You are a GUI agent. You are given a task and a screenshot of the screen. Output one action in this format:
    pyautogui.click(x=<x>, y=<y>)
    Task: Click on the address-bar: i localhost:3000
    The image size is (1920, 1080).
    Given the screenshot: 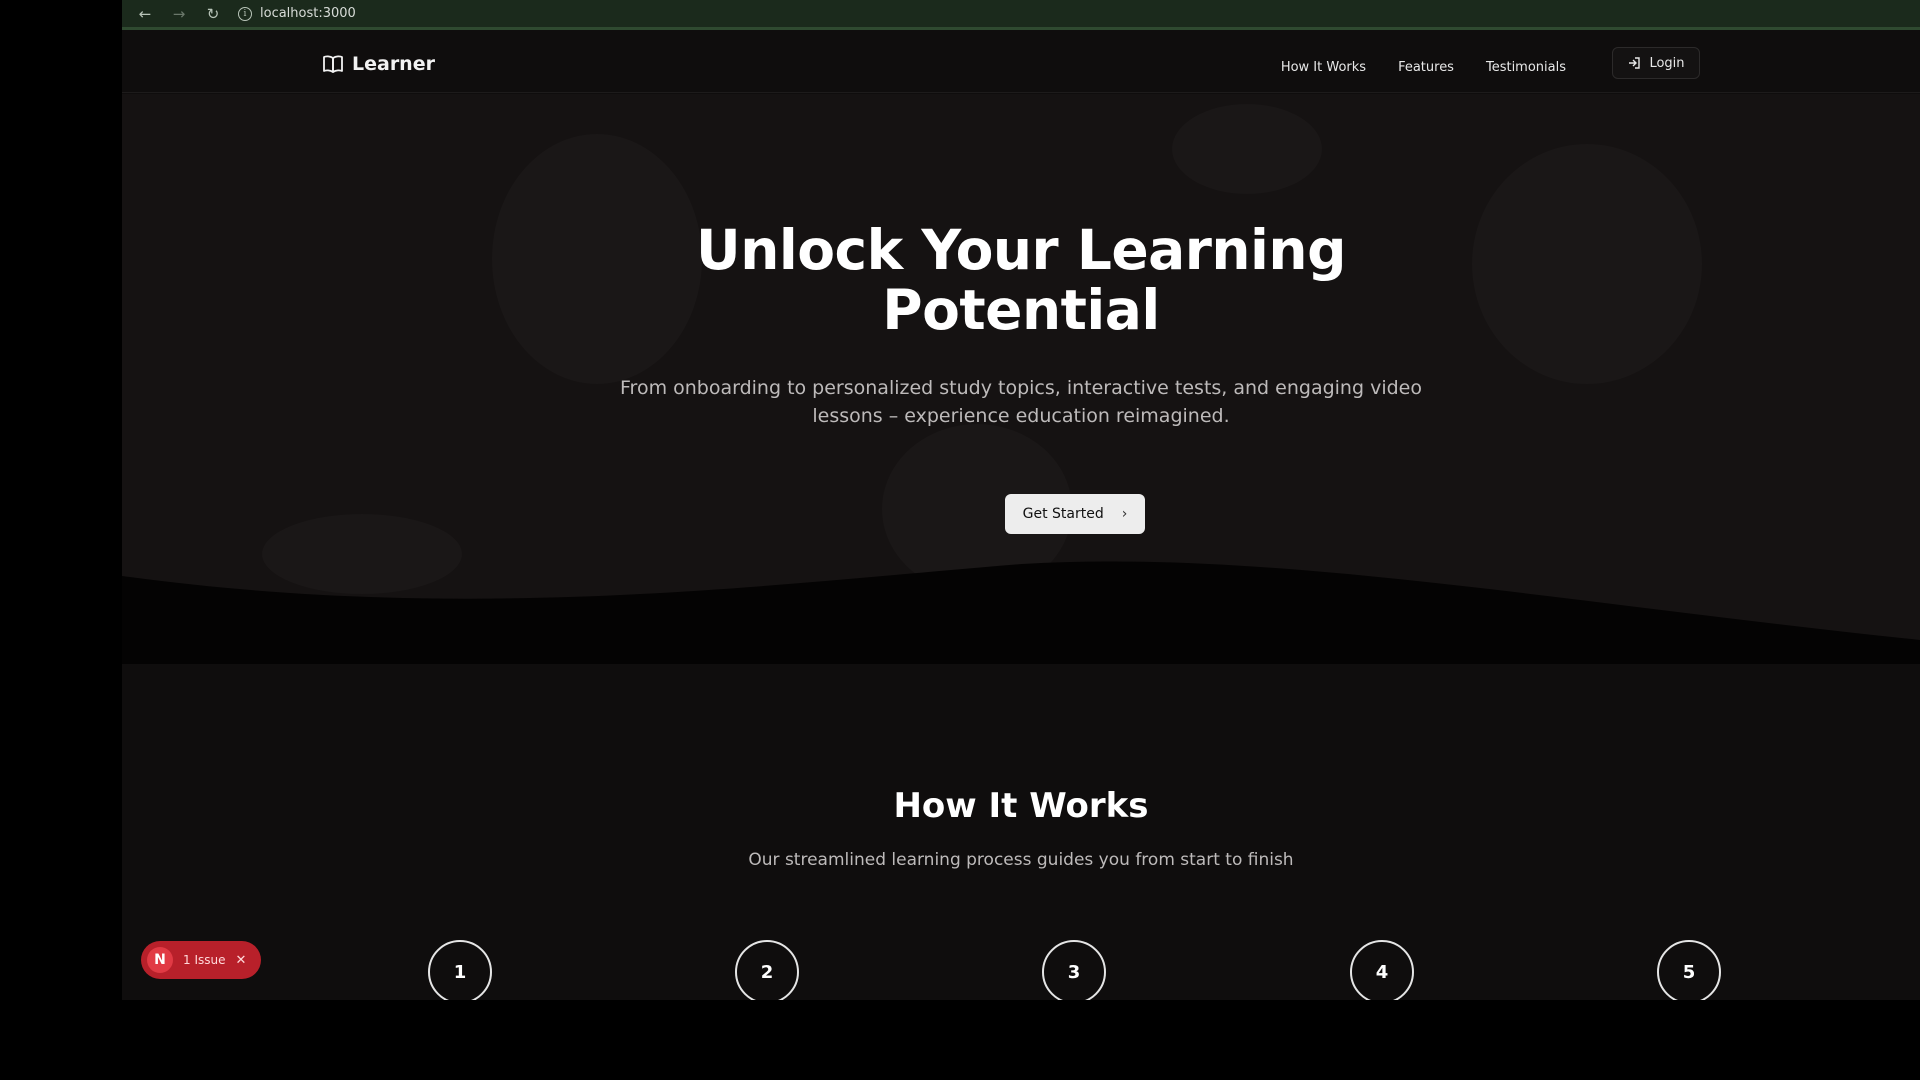 What is the action you would take?
    pyautogui.click(x=297, y=14)
    